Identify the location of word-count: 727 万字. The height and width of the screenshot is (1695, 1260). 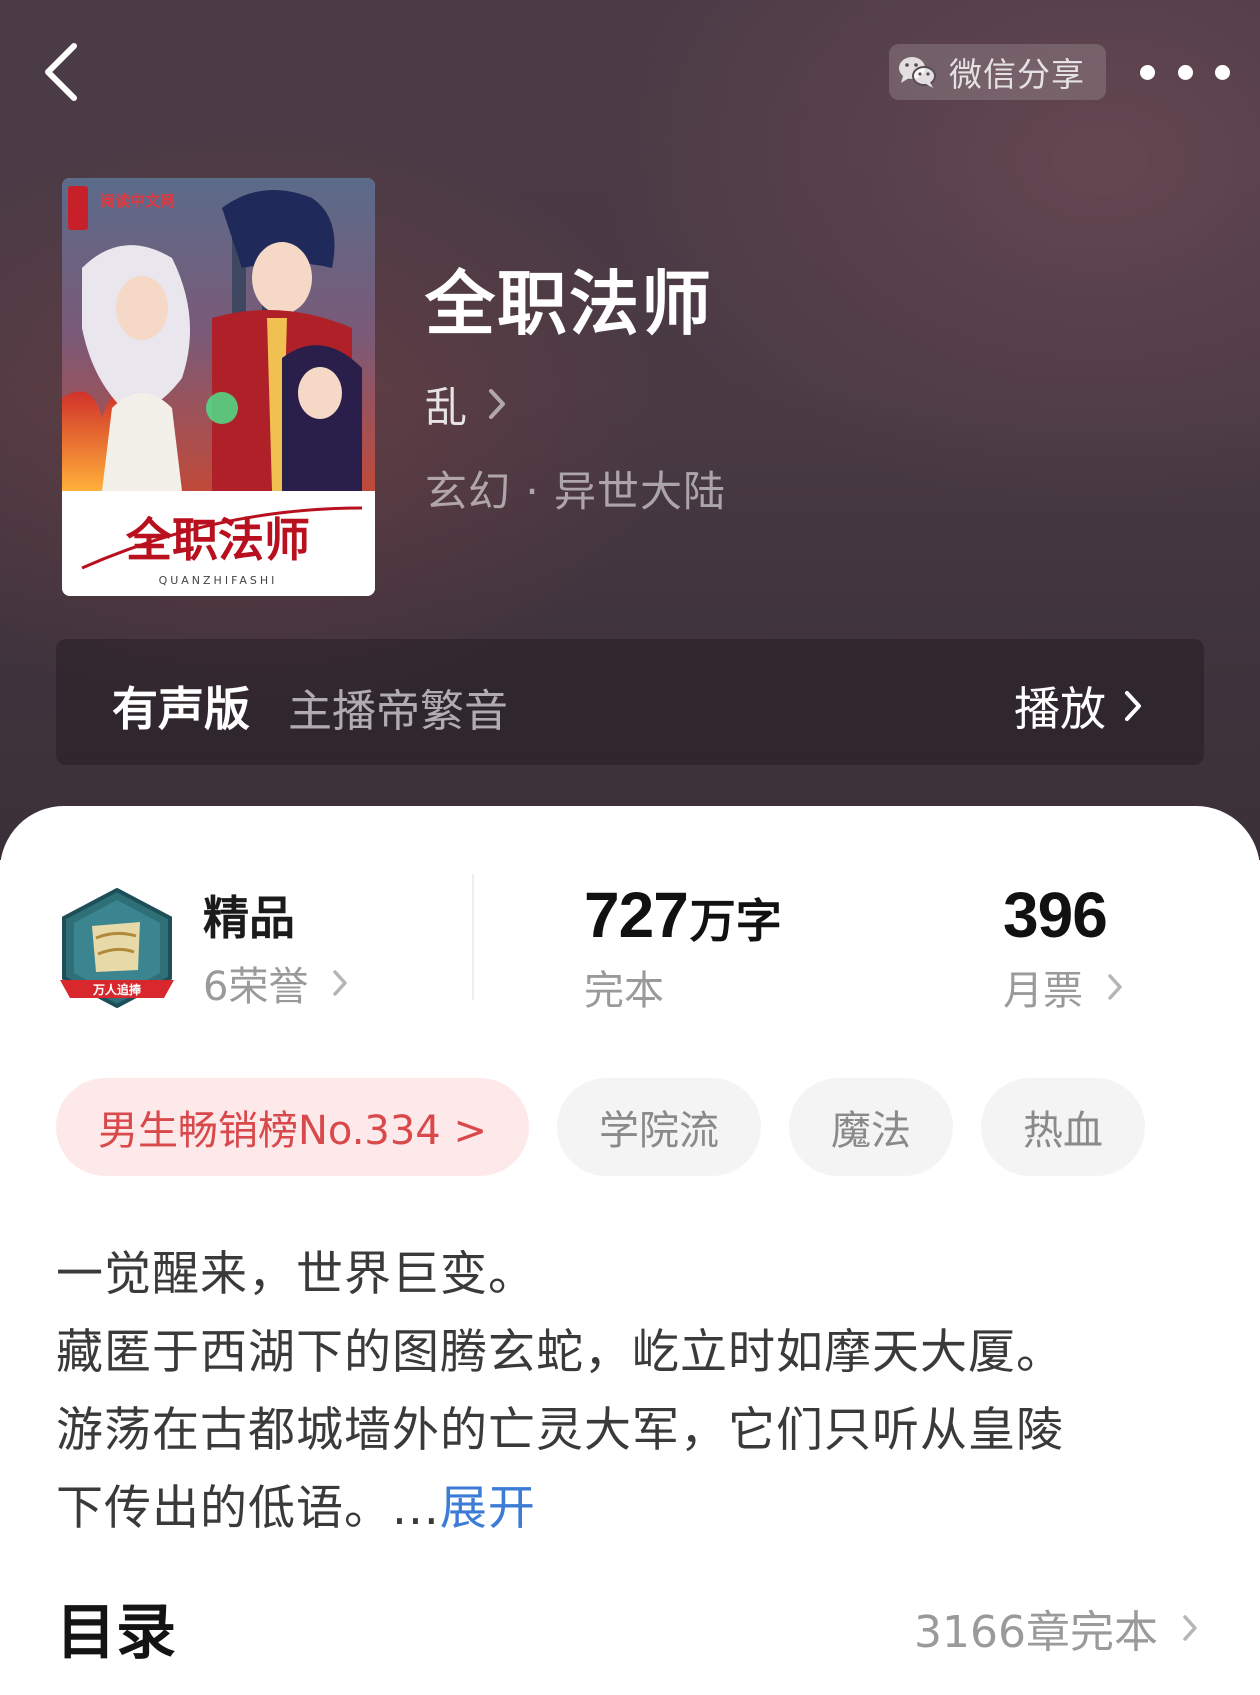
(683, 915).